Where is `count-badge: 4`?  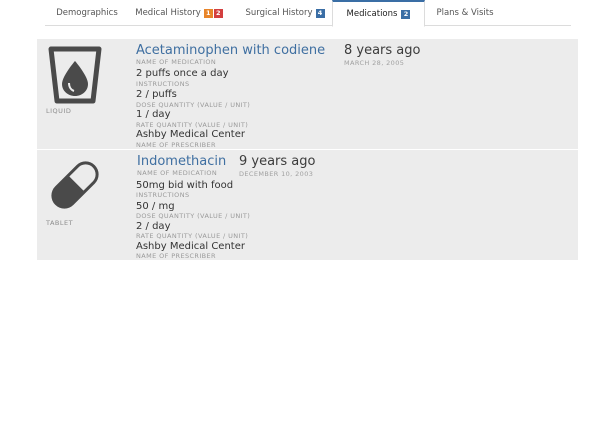
count-badge: 4 is located at coordinates (320, 13).